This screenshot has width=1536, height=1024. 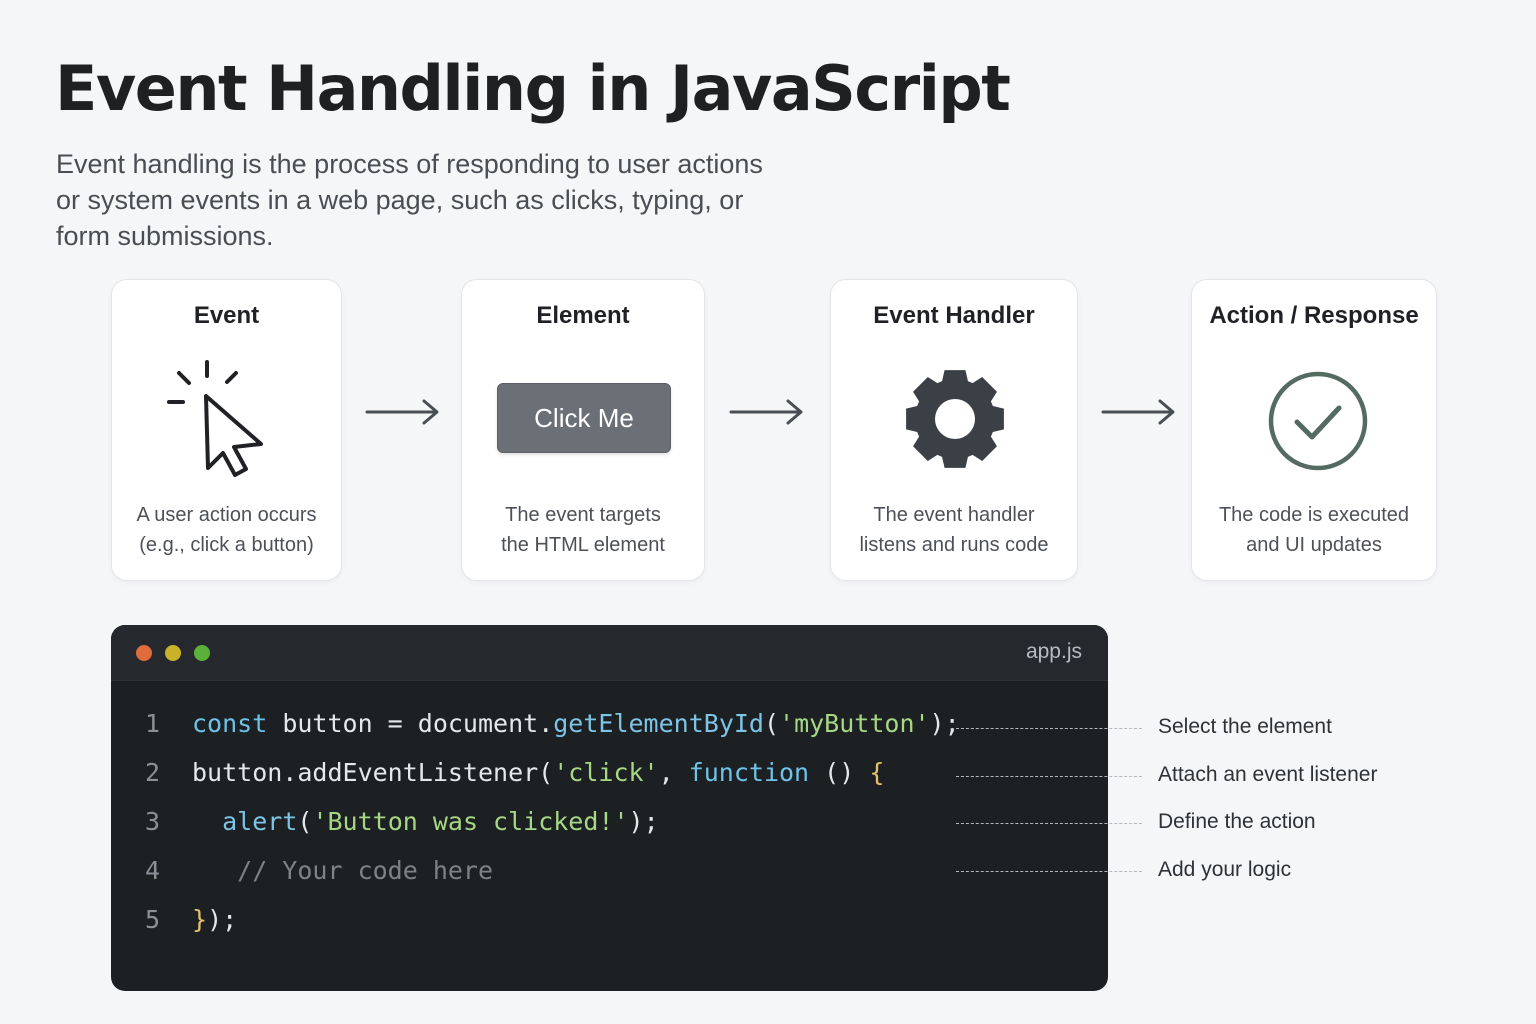 I want to click on code-text: alert('Button was clicked!');, so click(x=425, y=822).